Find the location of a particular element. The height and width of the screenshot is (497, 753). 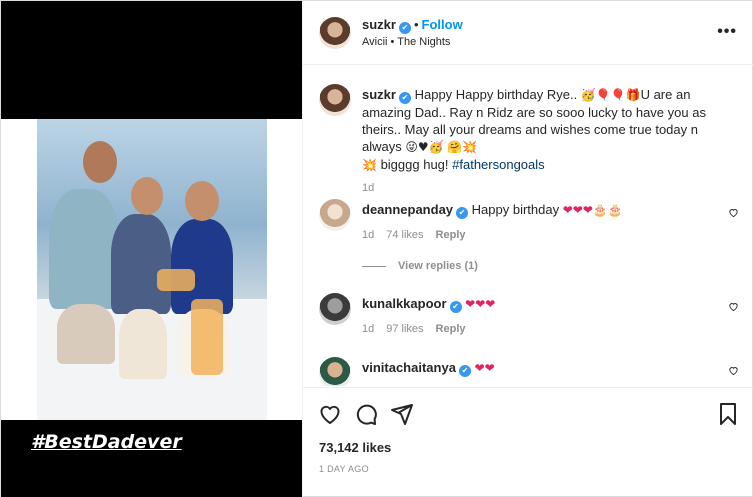

heart-icon is located at coordinates (330, 414).